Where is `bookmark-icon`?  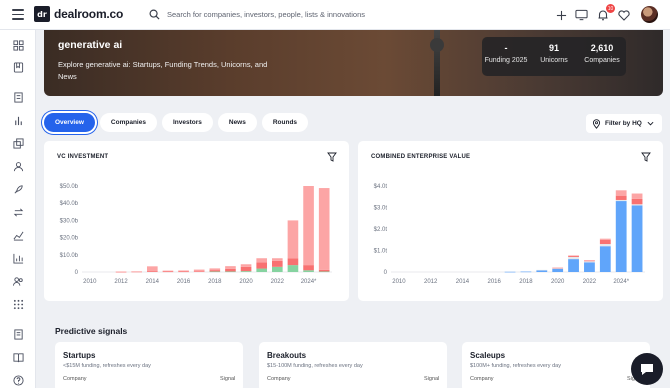
bookmark-icon is located at coordinates (18, 67).